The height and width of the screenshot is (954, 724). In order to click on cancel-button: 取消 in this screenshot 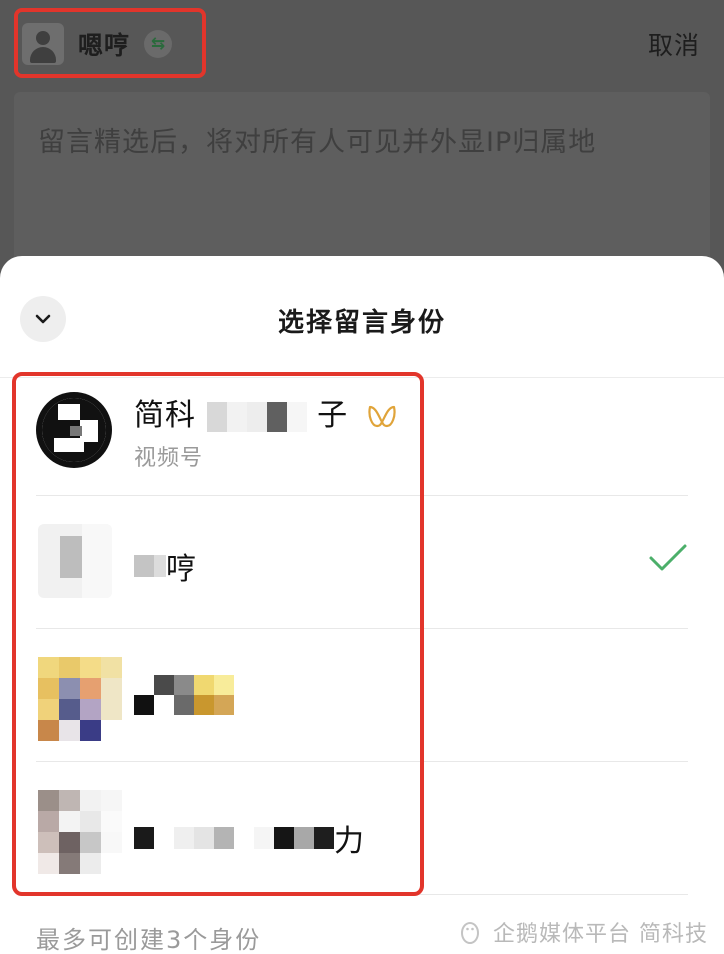, I will do `click(674, 44)`.